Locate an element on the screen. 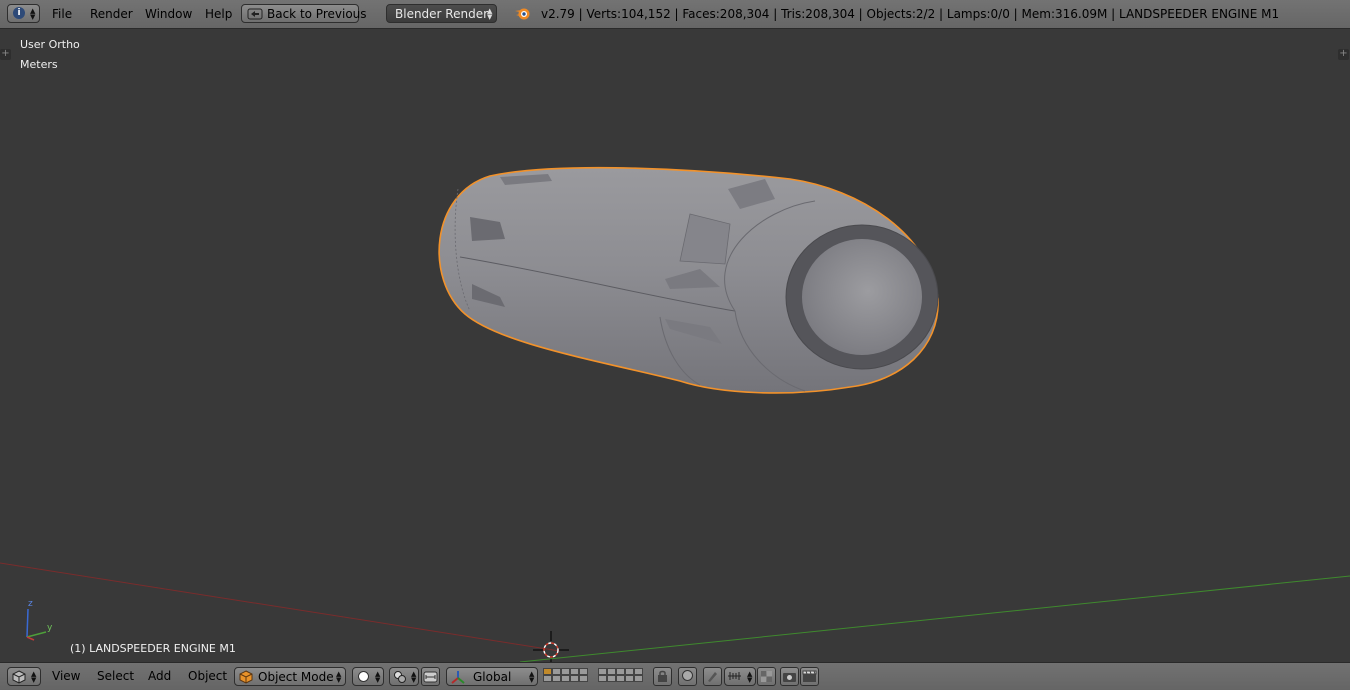  menu-add: Add is located at coordinates (159, 676).